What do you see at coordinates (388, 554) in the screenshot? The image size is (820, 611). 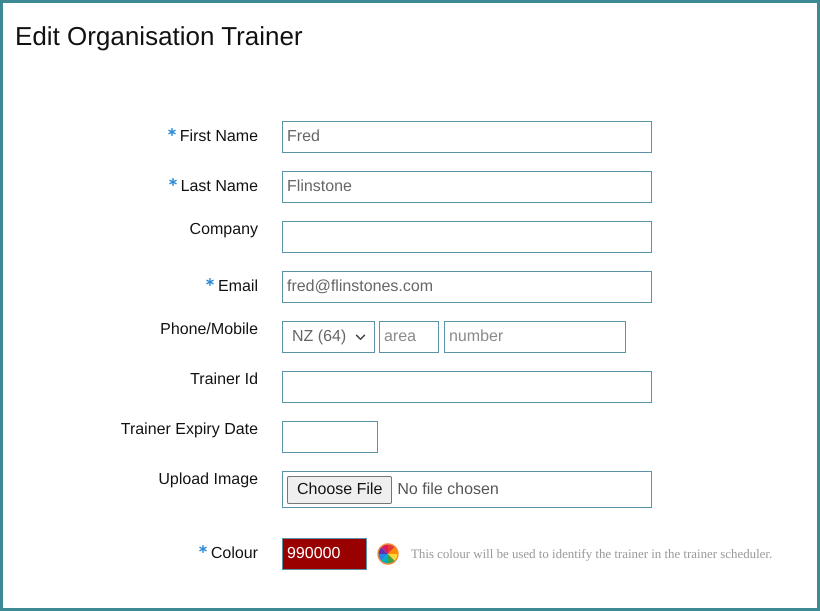 I see `colour-wheel-icon` at bounding box center [388, 554].